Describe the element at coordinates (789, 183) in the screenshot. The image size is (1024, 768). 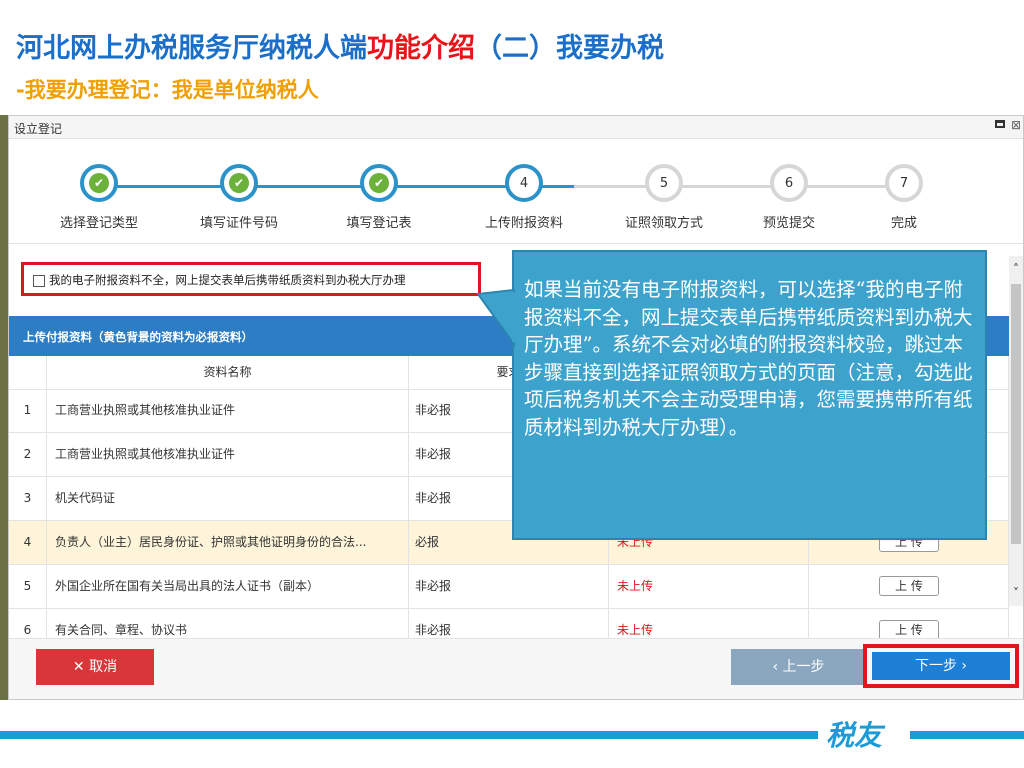
I see `step-number-circle: 6` at that location.